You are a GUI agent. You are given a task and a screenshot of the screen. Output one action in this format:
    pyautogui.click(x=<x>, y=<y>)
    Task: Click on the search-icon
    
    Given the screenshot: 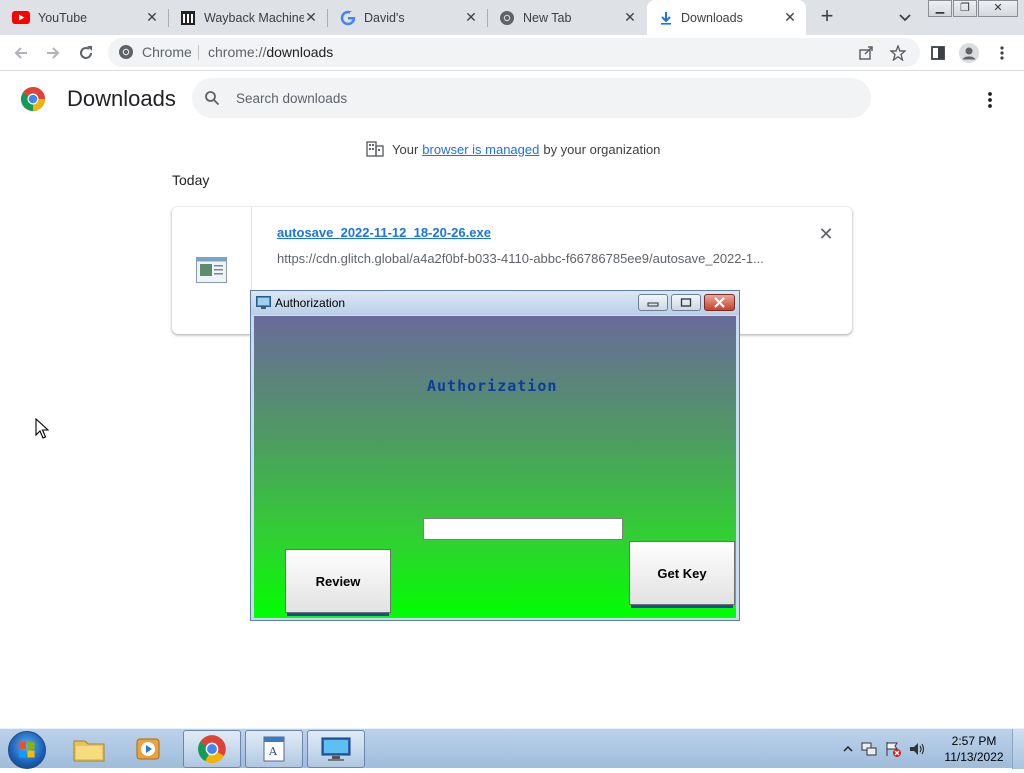 What is the action you would take?
    pyautogui.click(x=212, y=98)
    